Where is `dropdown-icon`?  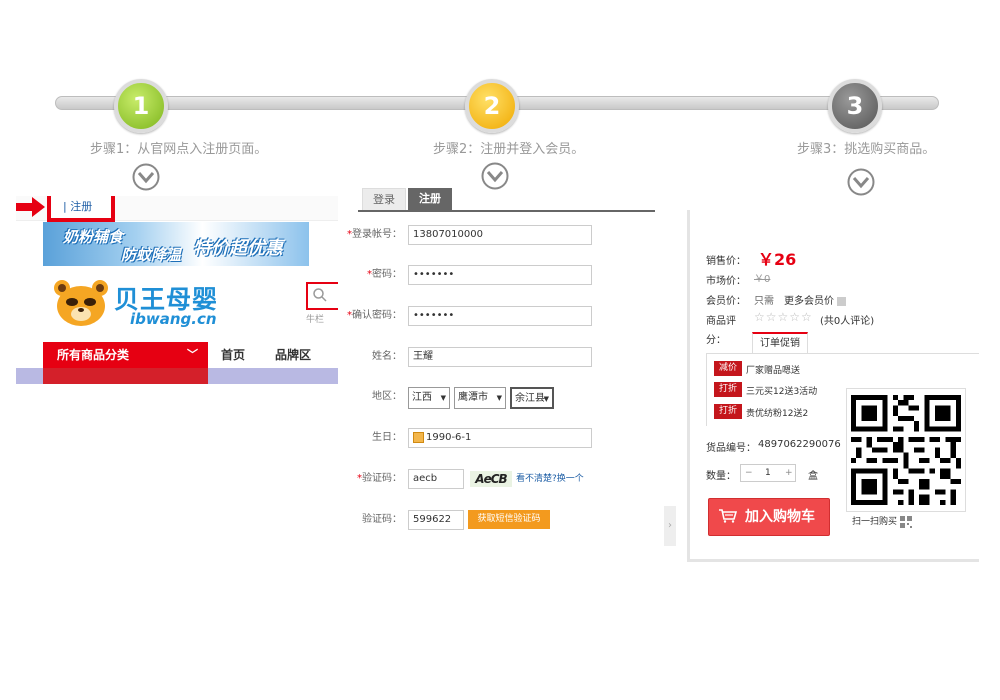 dropdown-icon is located at coordinates (842, 301).